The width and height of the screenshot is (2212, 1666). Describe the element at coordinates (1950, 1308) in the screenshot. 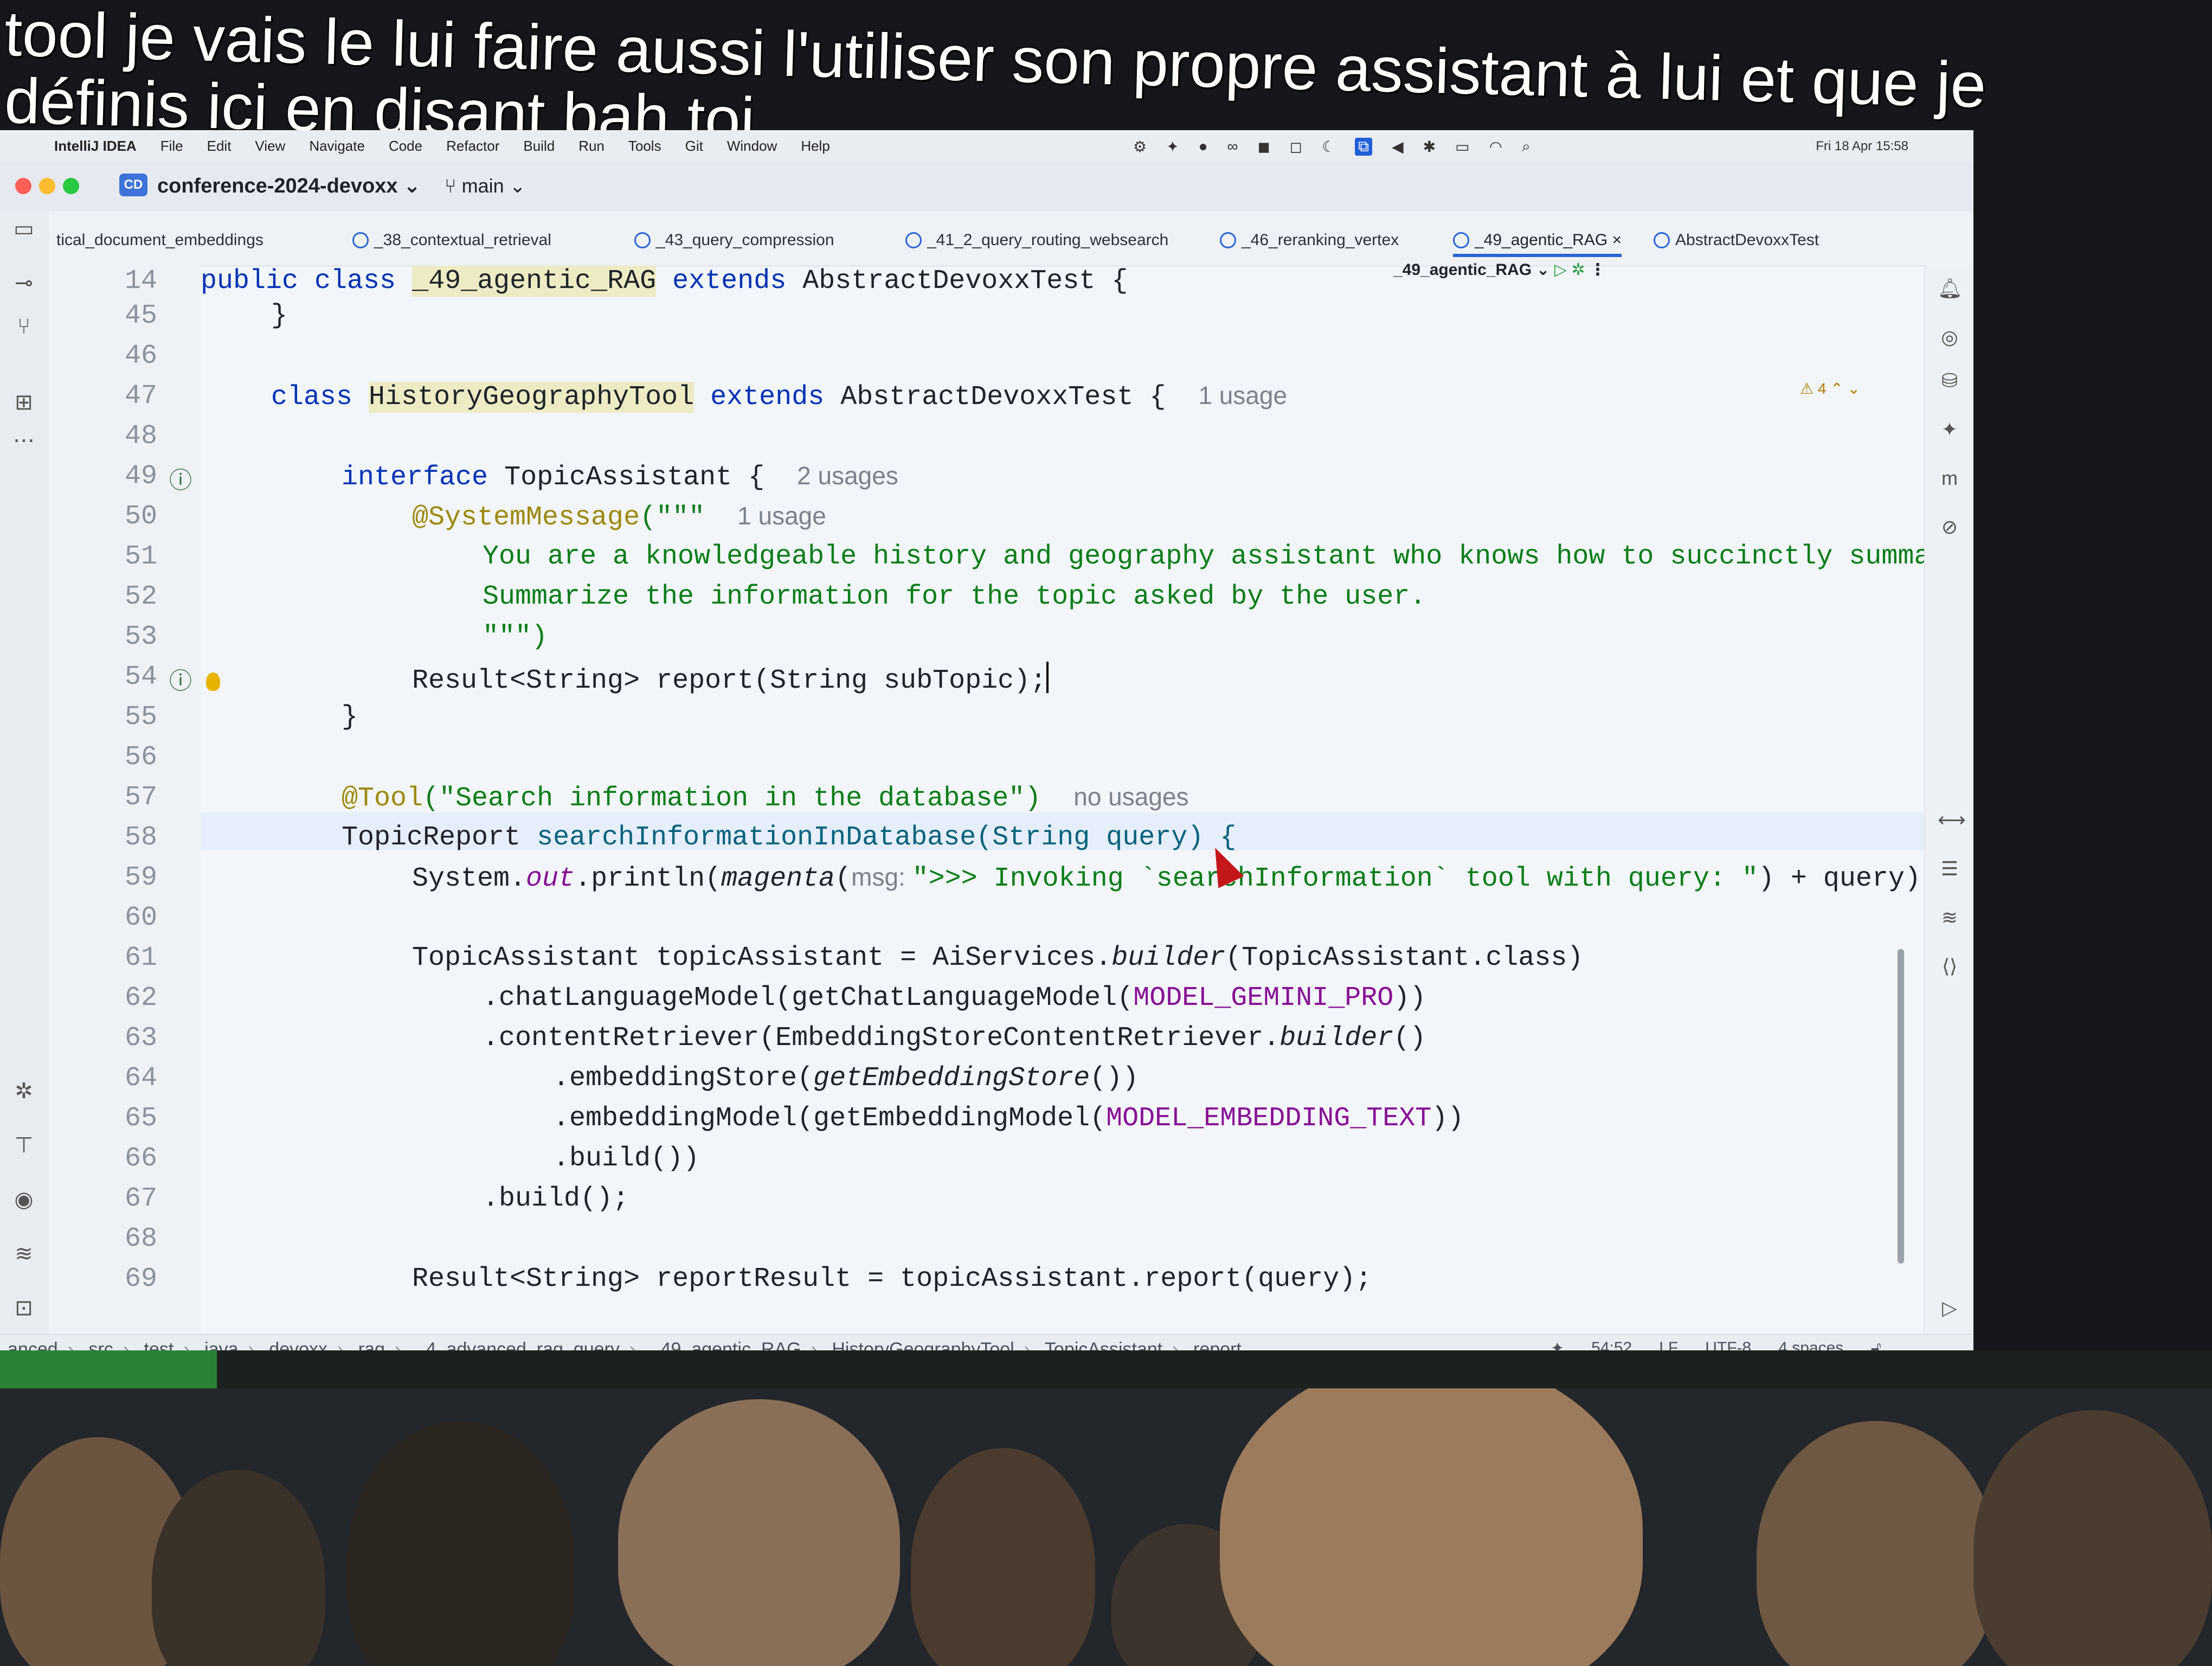

I see `play-icon: ▷` at that location.